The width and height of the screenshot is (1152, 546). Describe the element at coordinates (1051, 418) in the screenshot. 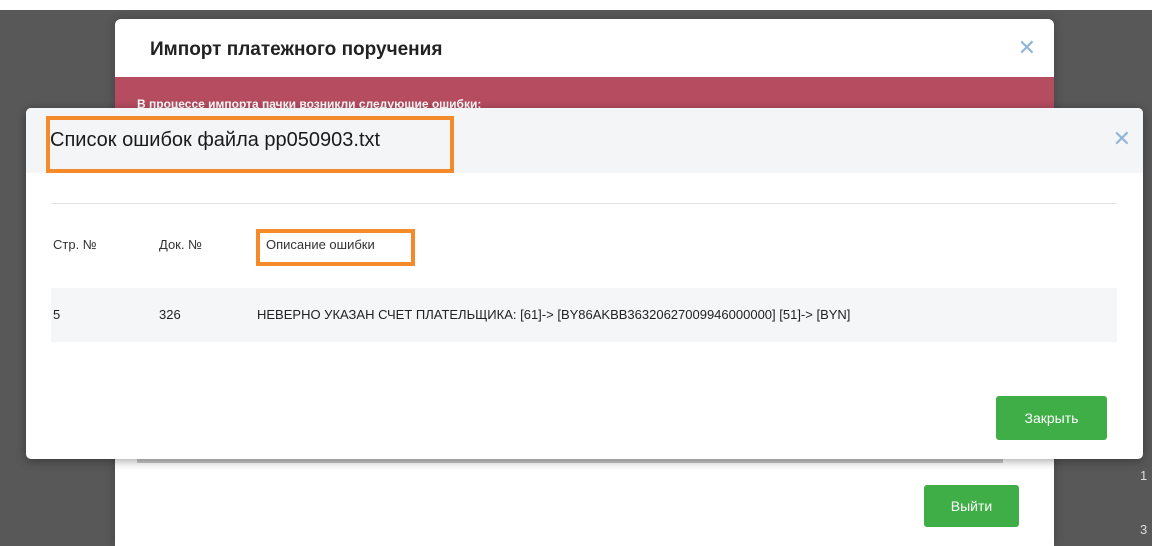

I see `close-button: Закрыть` at that location.